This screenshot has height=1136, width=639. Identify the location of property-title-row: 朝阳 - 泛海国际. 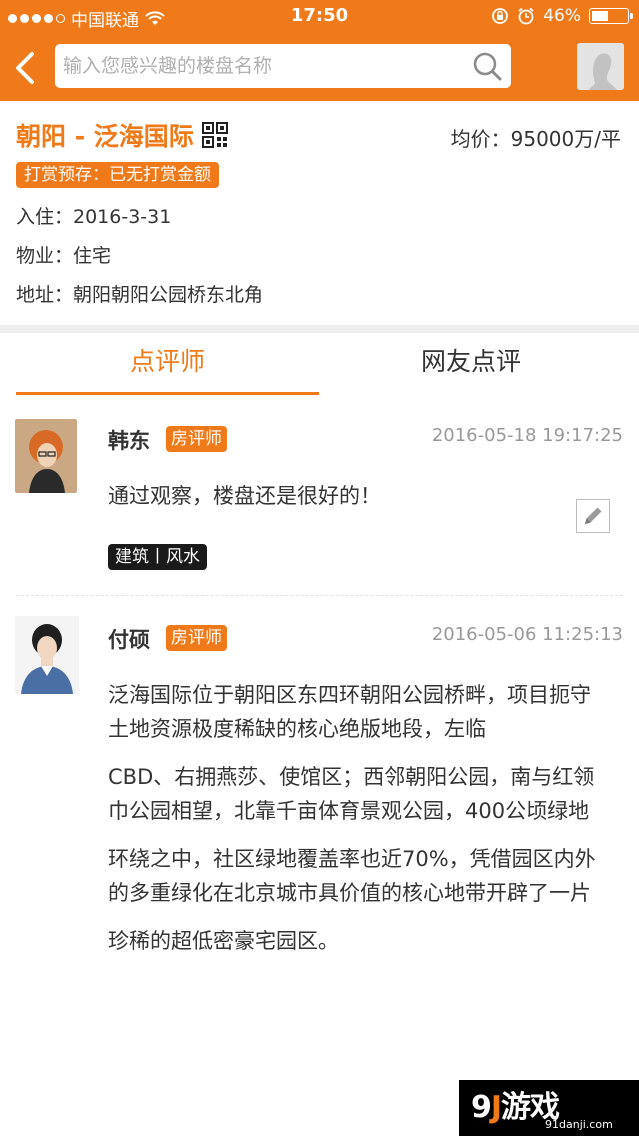
(122, 135).